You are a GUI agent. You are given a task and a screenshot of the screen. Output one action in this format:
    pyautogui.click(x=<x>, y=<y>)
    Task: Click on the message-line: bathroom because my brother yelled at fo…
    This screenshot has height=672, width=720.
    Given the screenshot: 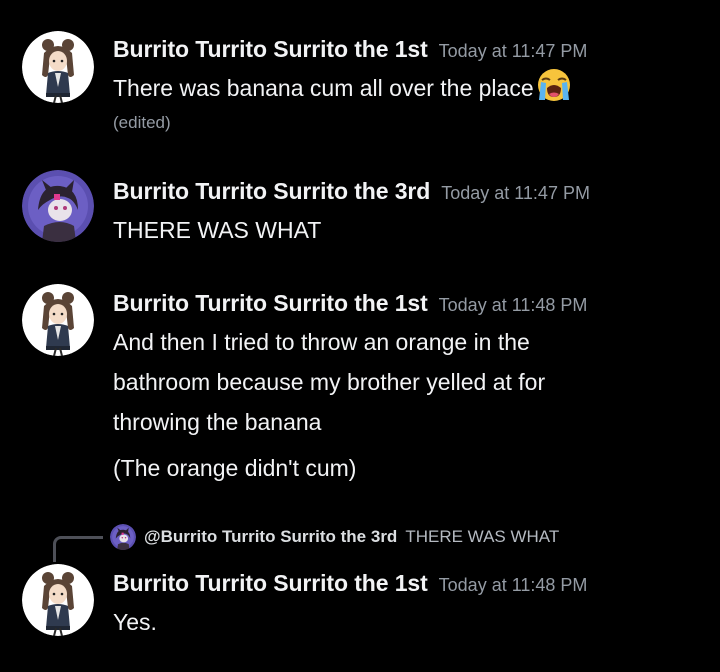 What is the action you would take?
    pyautogui.click(x=329, y=382)
    